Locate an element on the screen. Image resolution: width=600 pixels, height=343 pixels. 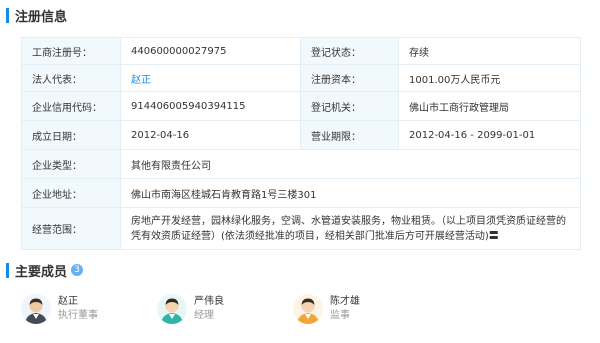
registration-section-title: 注册信息 is located at coordinates (37, 16).